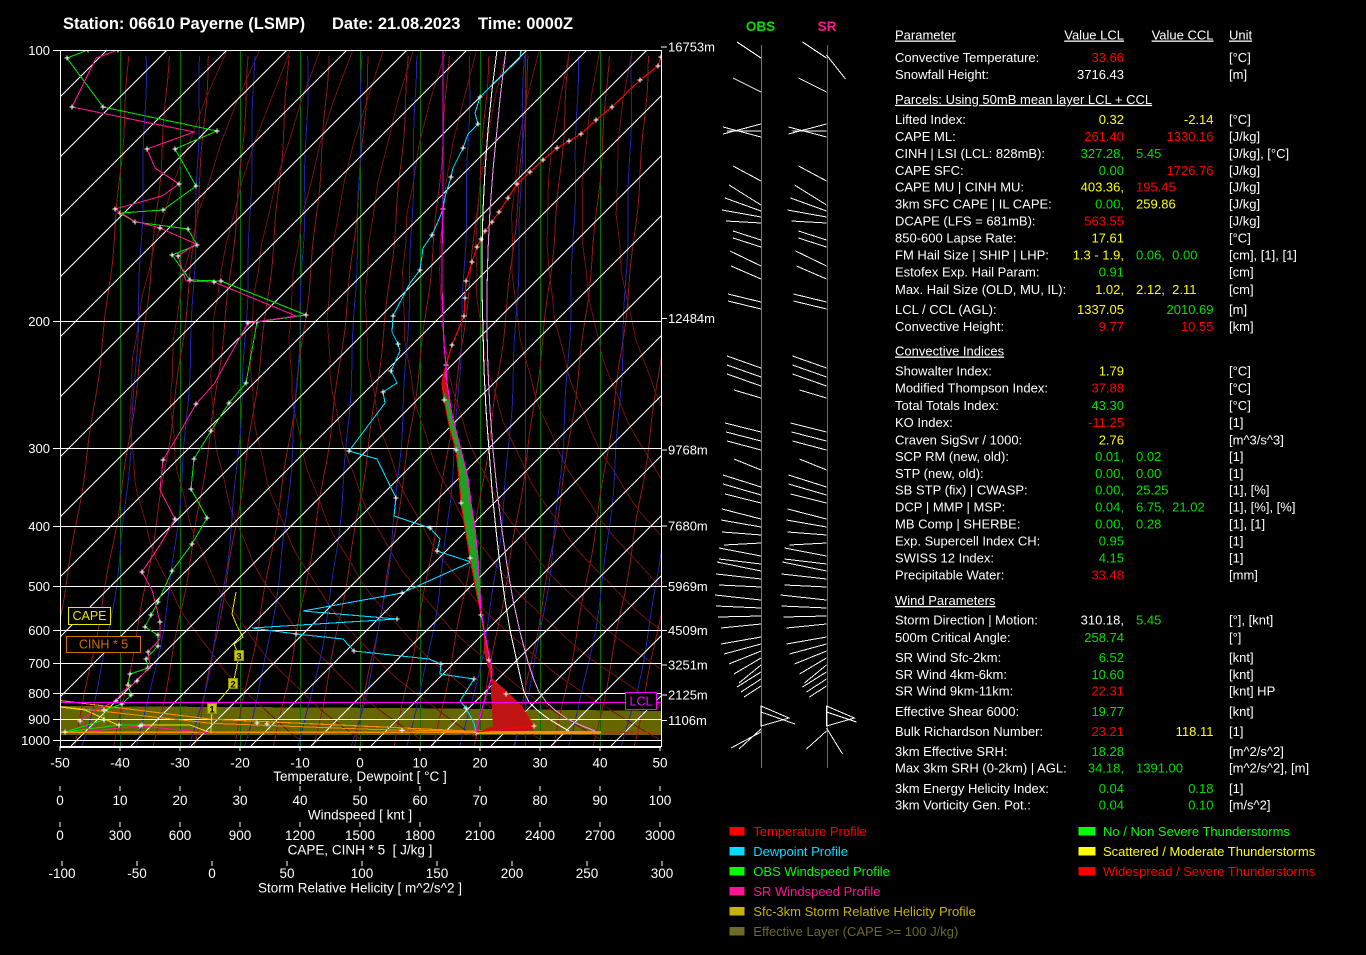 This screenshot has width=1366, height=955. Describe the element at coordinates (1249, 490) in the screenshot. I see `svg-text: [1], [%]` at that location.